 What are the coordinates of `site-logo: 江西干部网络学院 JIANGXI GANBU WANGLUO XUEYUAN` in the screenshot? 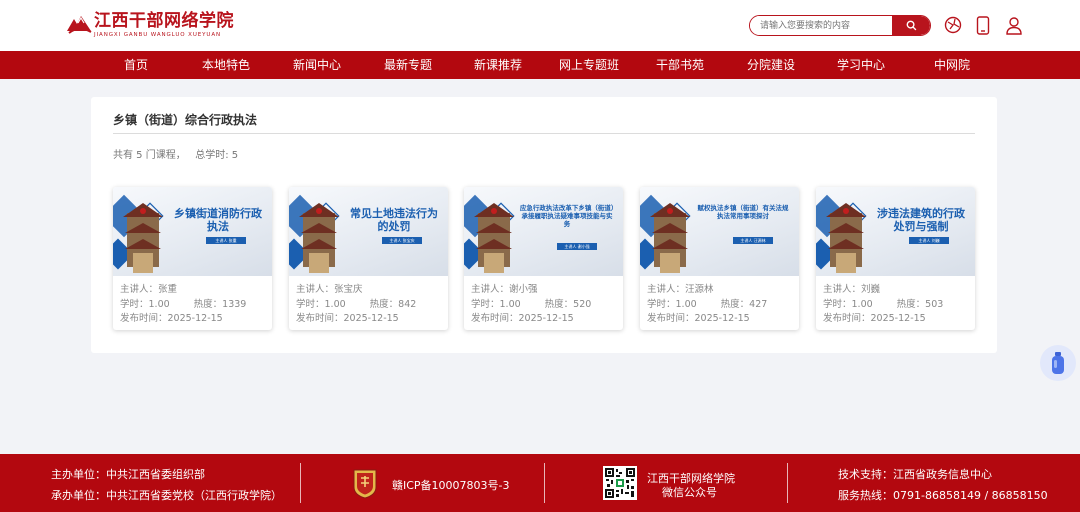 It's located at (150, 25).